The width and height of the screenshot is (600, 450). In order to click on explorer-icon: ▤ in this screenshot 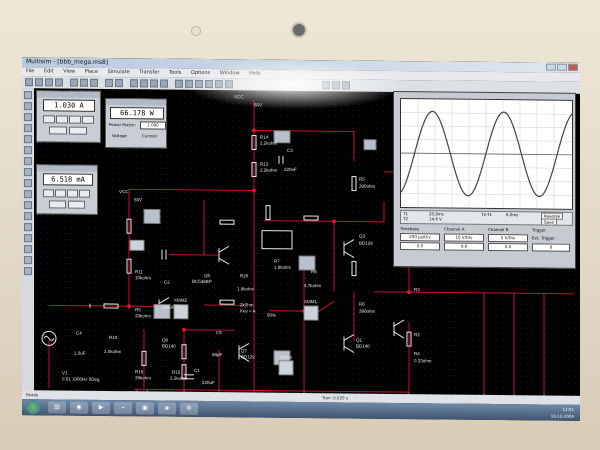, I will do `click(57, 407)`.